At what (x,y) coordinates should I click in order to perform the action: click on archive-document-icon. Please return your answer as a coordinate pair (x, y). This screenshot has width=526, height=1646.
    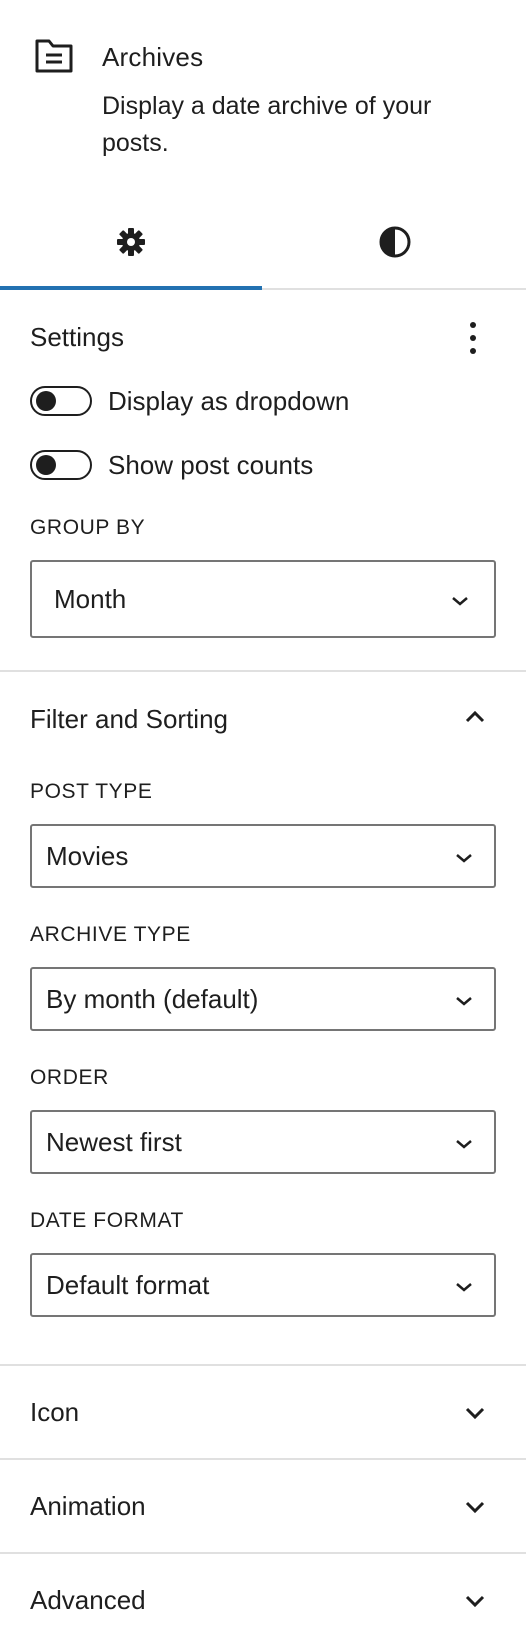
    Looking at the image, I should click on (54, 56).